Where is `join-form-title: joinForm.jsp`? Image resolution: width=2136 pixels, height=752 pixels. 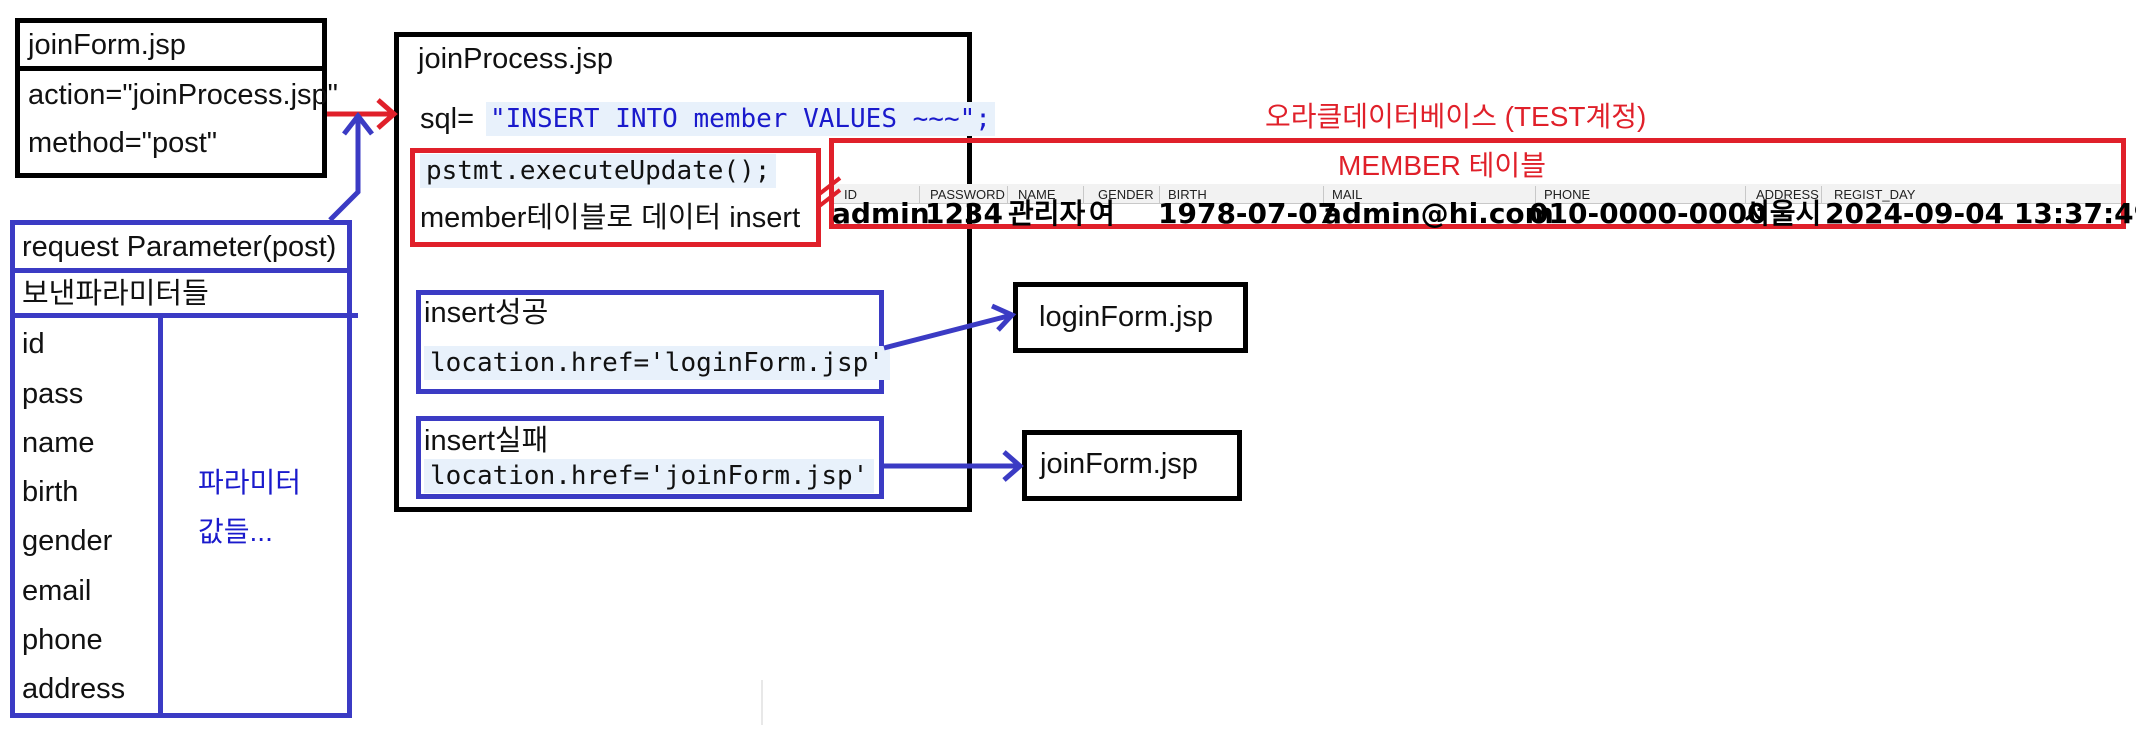
join-form-title: joinForm.jsp is located at coordinates (107, 45).